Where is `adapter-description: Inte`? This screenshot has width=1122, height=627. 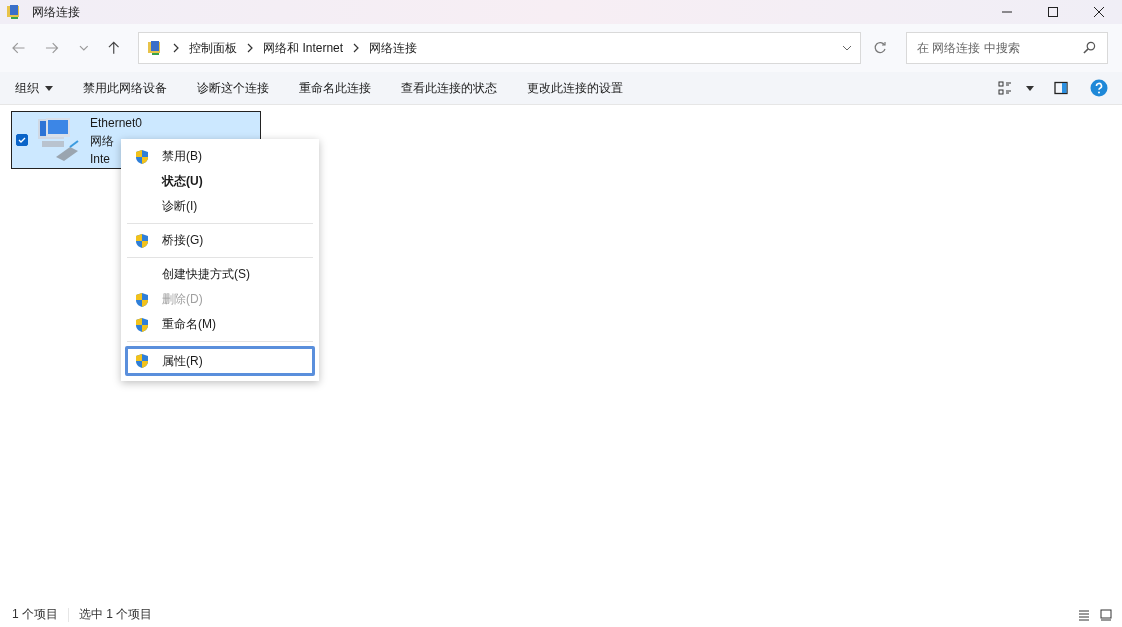 adapter-description: Inte is located at coordinates (100, 159).